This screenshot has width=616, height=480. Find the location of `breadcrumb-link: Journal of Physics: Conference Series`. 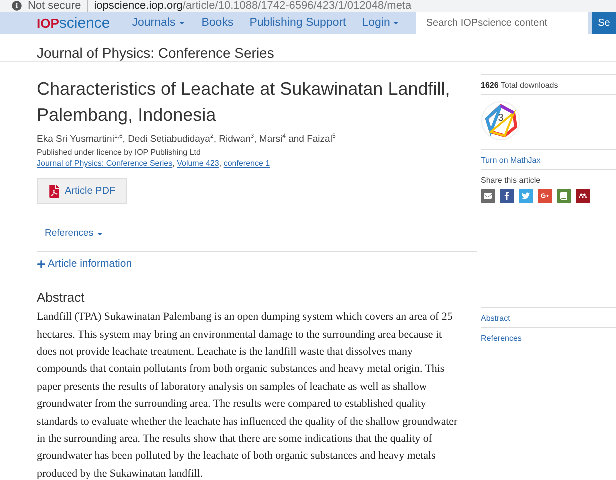

breadcrumb-link: Journal of Physics: Conference Series is located at coordinates (105, 163).